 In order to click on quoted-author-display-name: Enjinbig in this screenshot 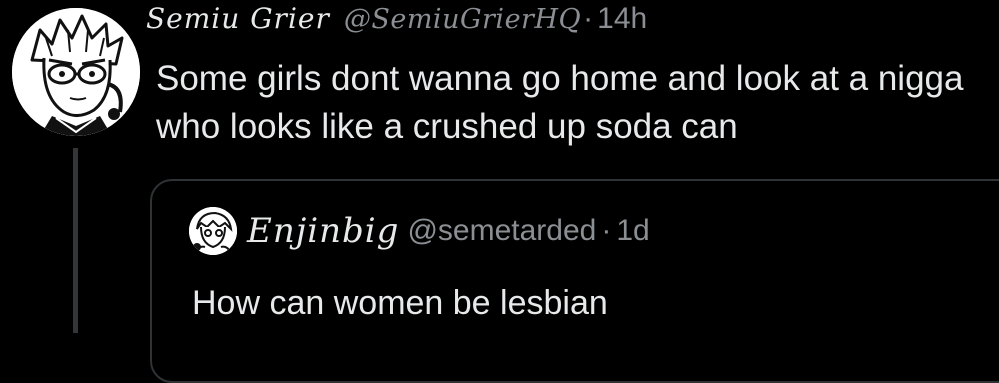, I will do `click(323, 231)`.